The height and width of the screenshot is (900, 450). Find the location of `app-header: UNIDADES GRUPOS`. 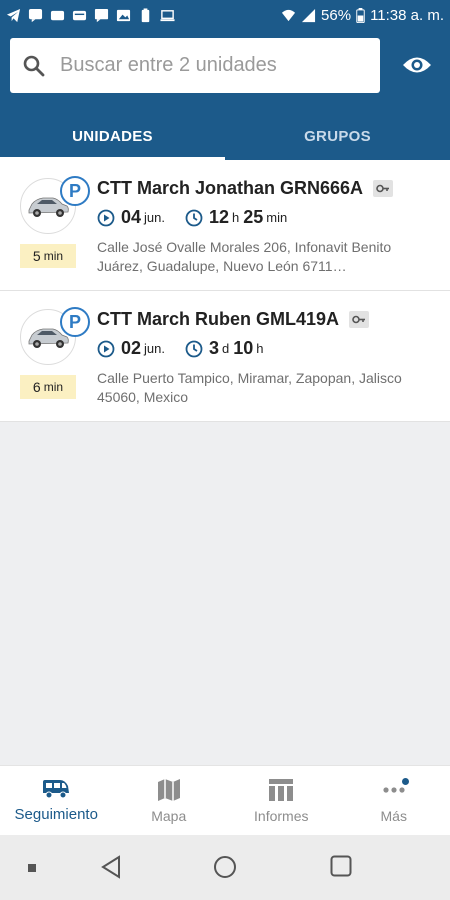

app-header: UNIDADES GRUPOS is located at coordinates (225, 95).